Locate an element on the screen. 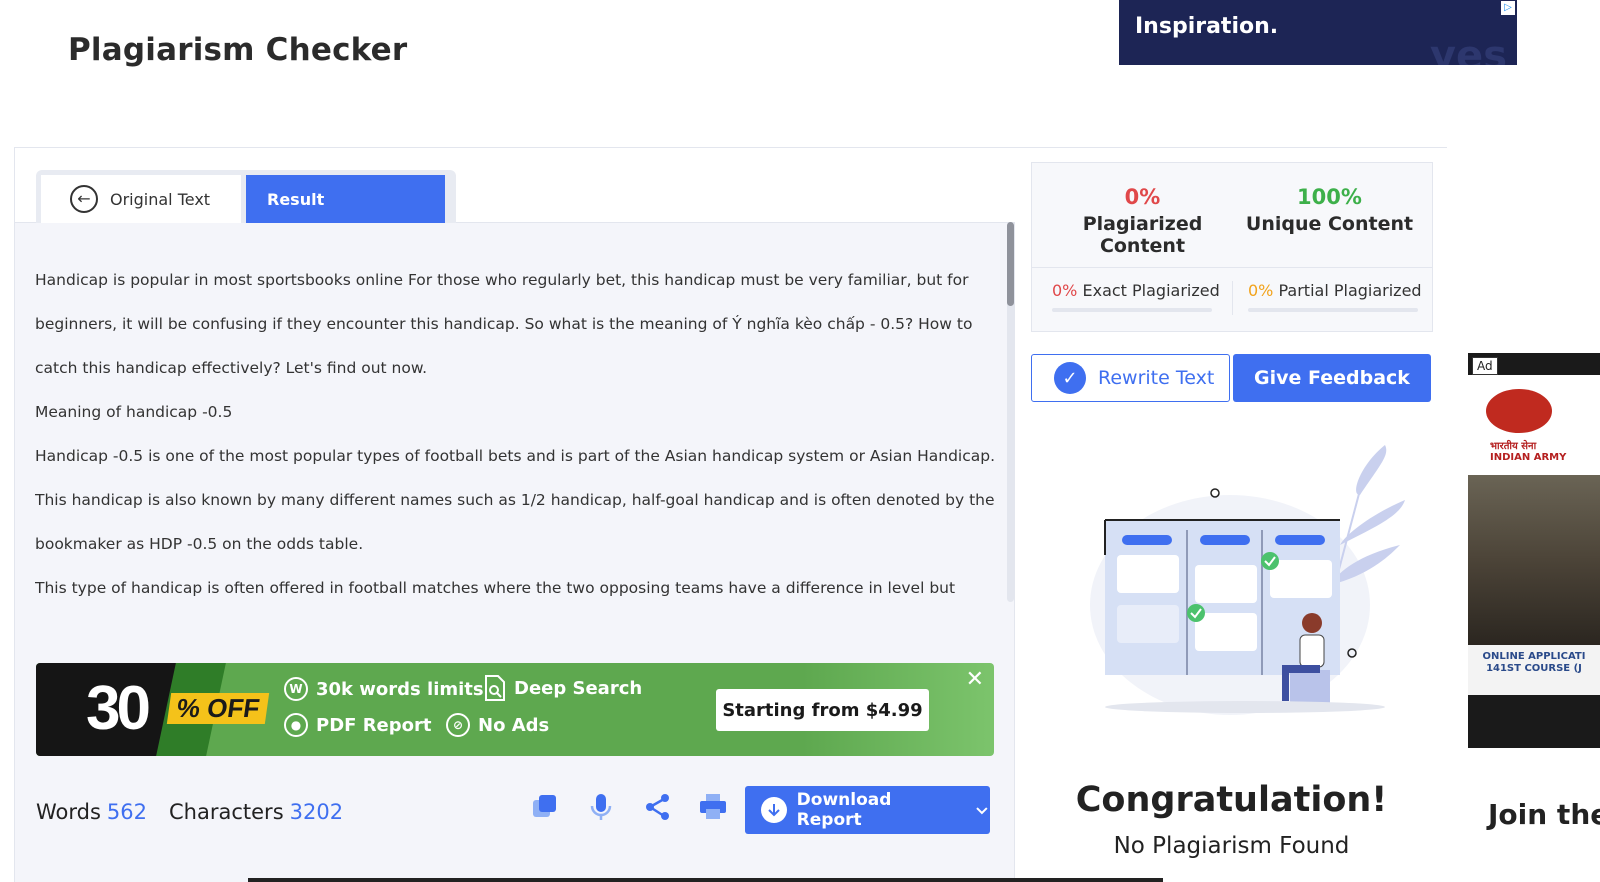 This screenshot has height=882, width=1600. adchoices-icon: ▷ is located at coordinates (1508, 8).